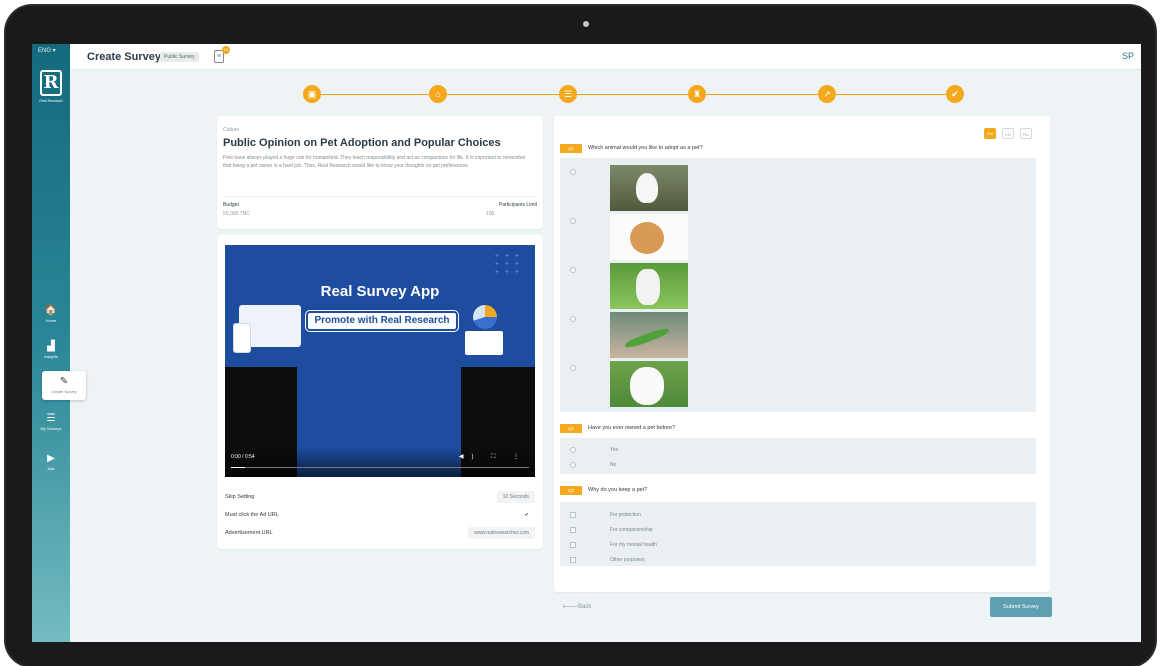  What do you see at coordinates (51, 320) in the screenshot?
I see `sidebar-item-label: Home` at bounding box center [51, 320].